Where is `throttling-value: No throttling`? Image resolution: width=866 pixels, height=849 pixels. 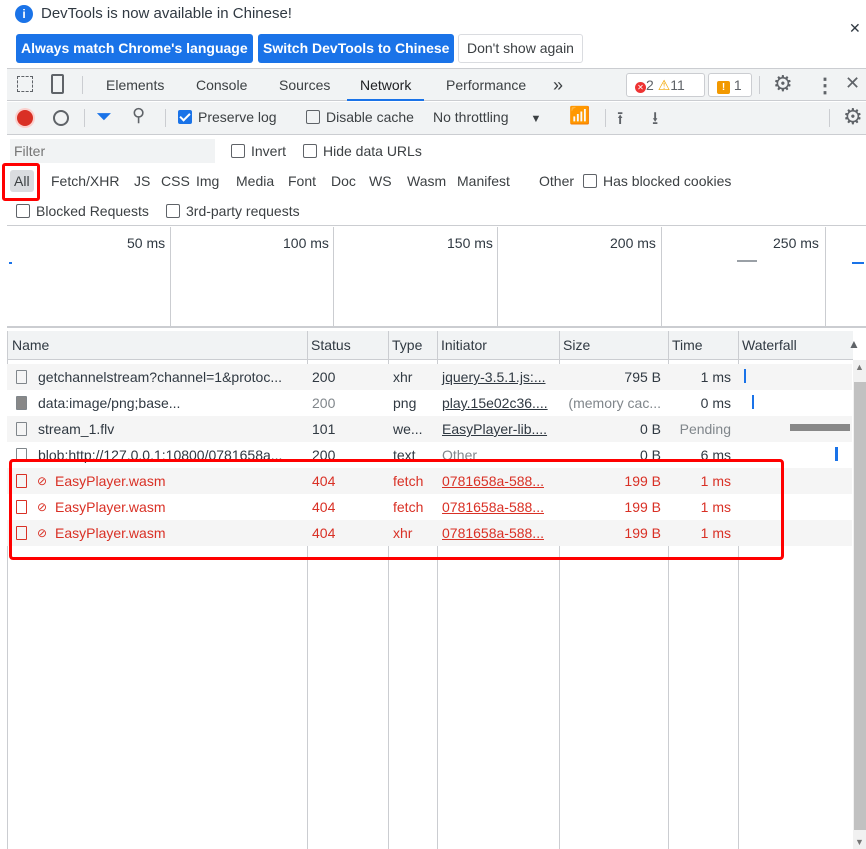
throttling-value: No throttling is located at coordinates (471, 117).